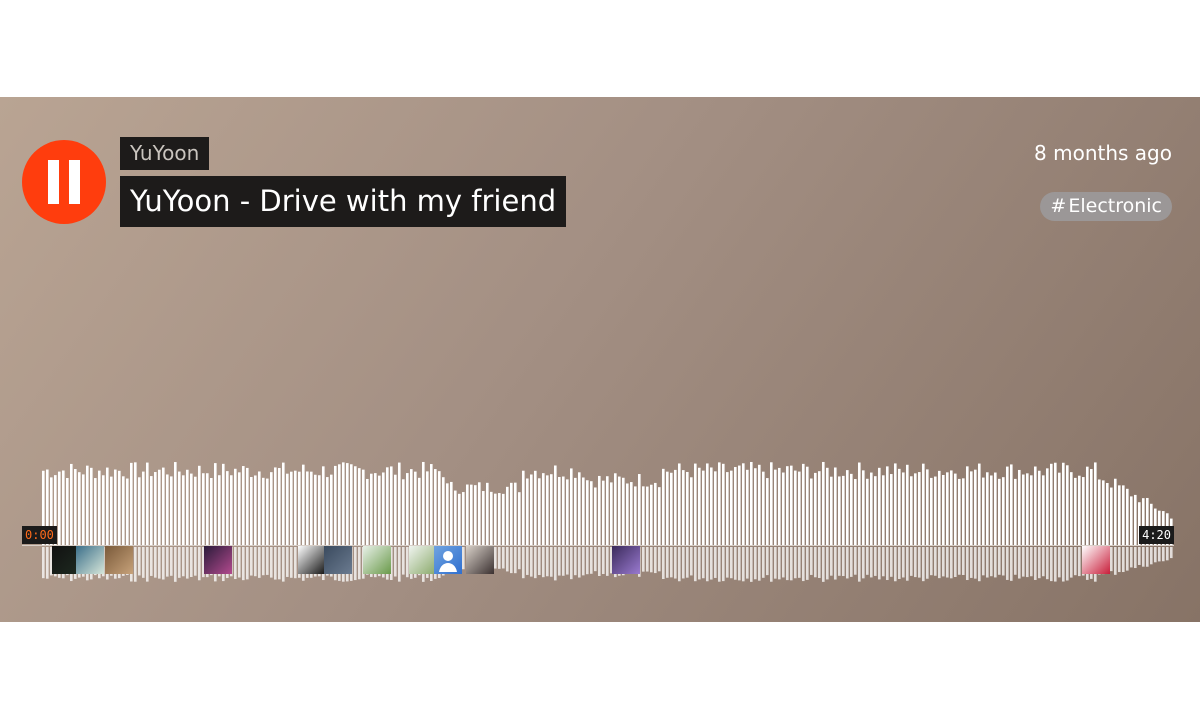 The width and height of the screenshot is (1200, 720). What do you see at coordinates (448, 560) in the screenshot?
I see `comment-avatar-default` at bounding box center [448, 560].